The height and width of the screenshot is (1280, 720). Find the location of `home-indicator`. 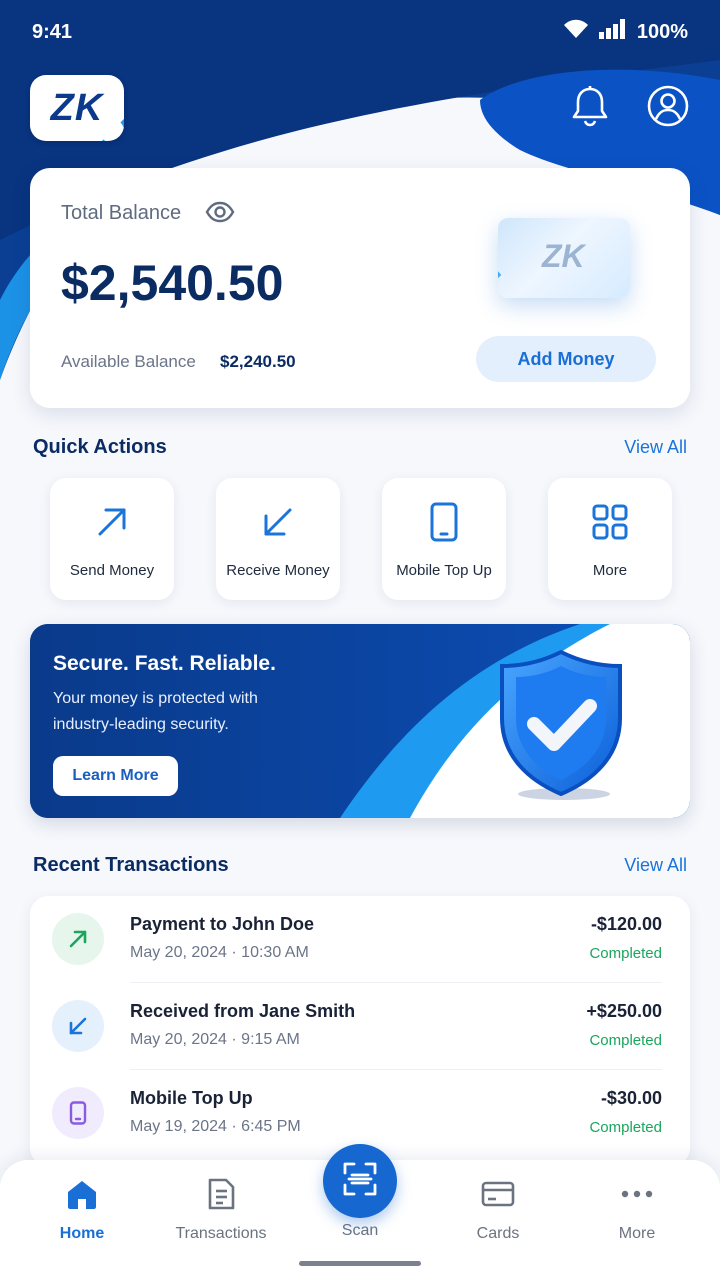

home-indicator is located at coordinates (360, 1263).